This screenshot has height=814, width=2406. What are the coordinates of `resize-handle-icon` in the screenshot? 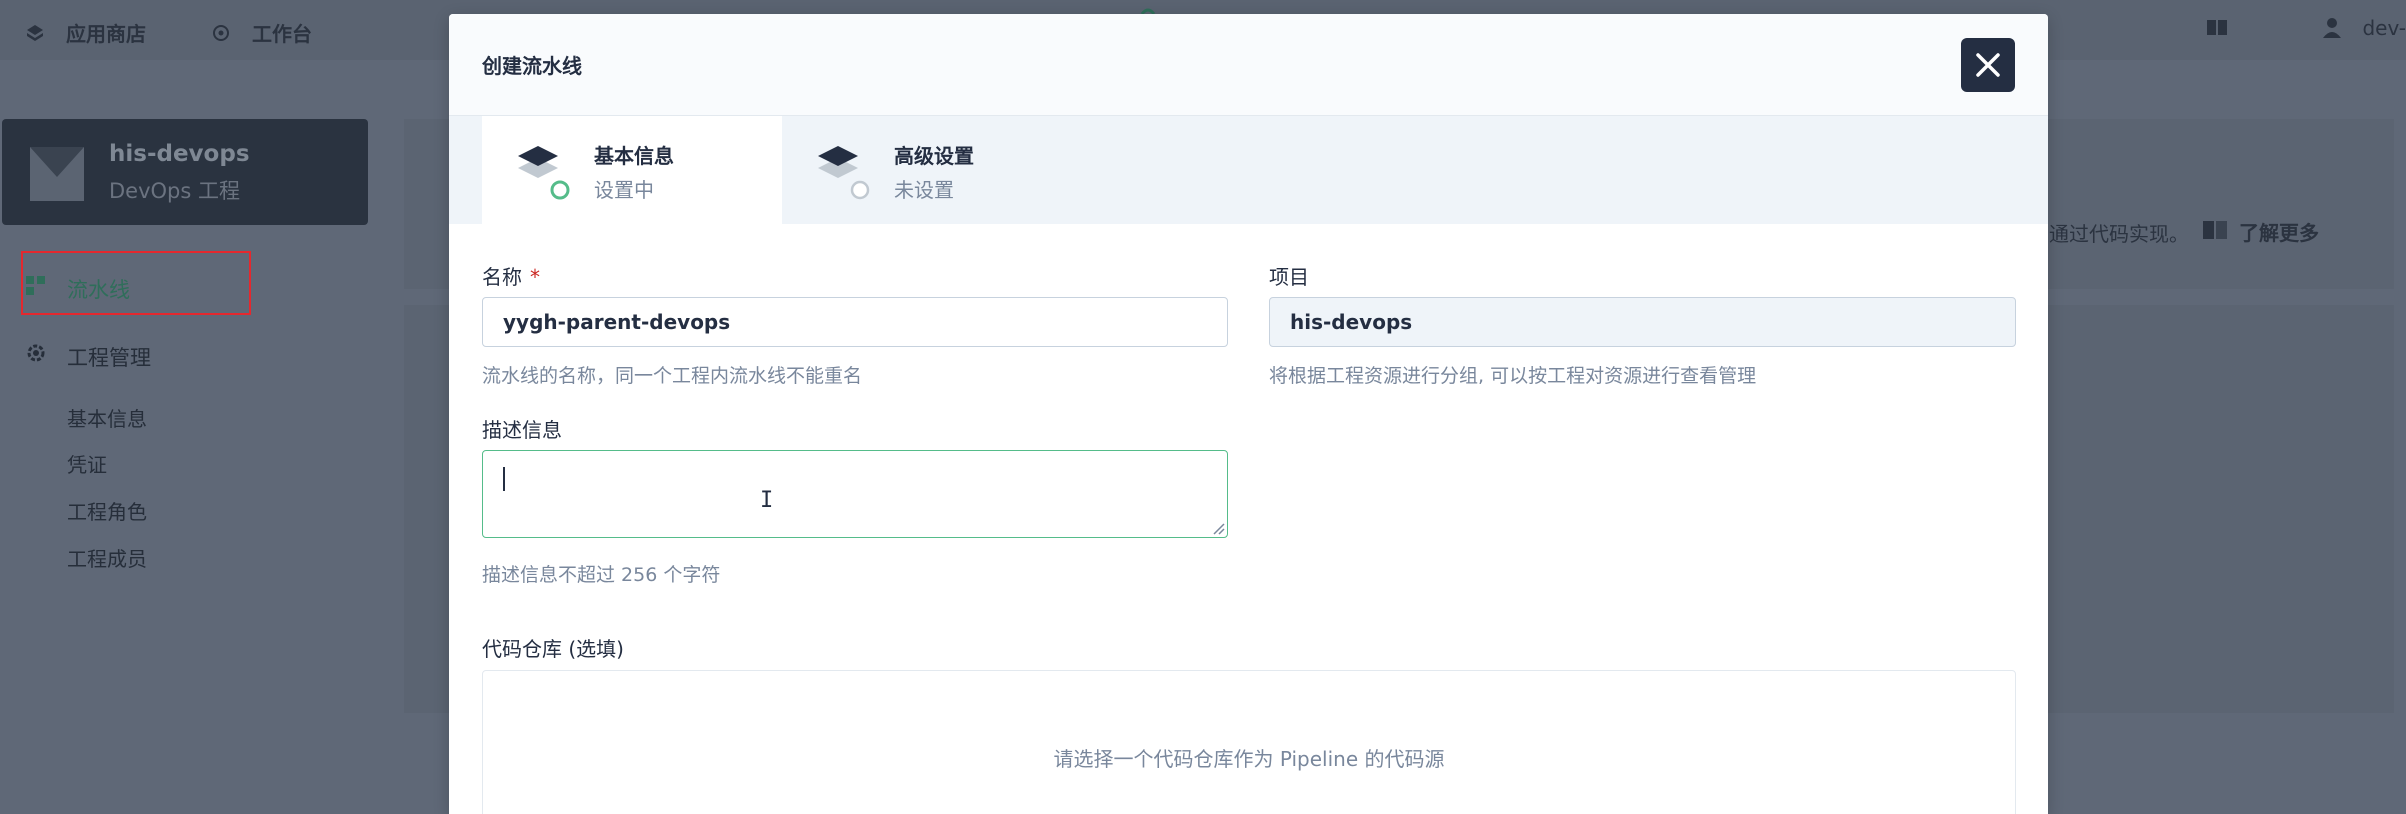 It's located at (1219, 529).